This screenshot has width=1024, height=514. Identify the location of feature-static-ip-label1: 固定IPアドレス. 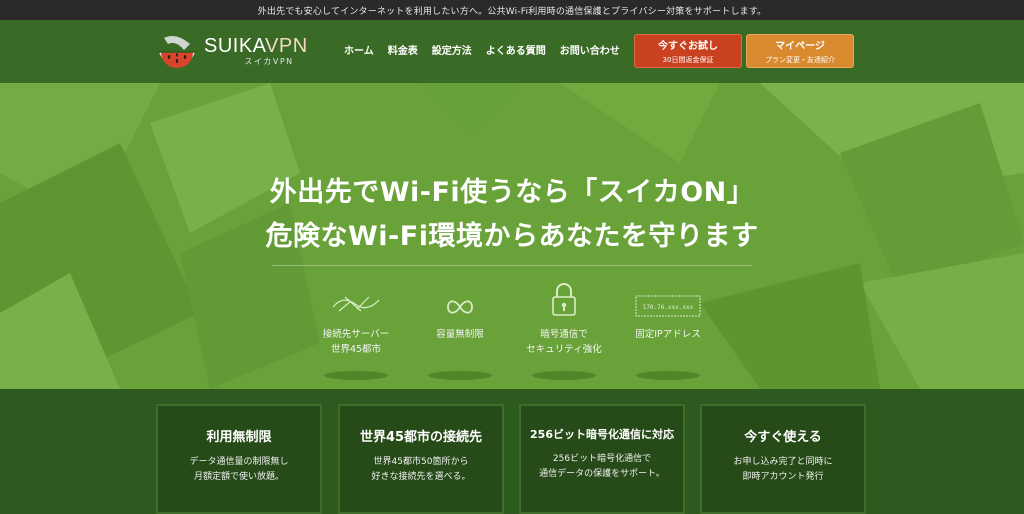
(668, 334).